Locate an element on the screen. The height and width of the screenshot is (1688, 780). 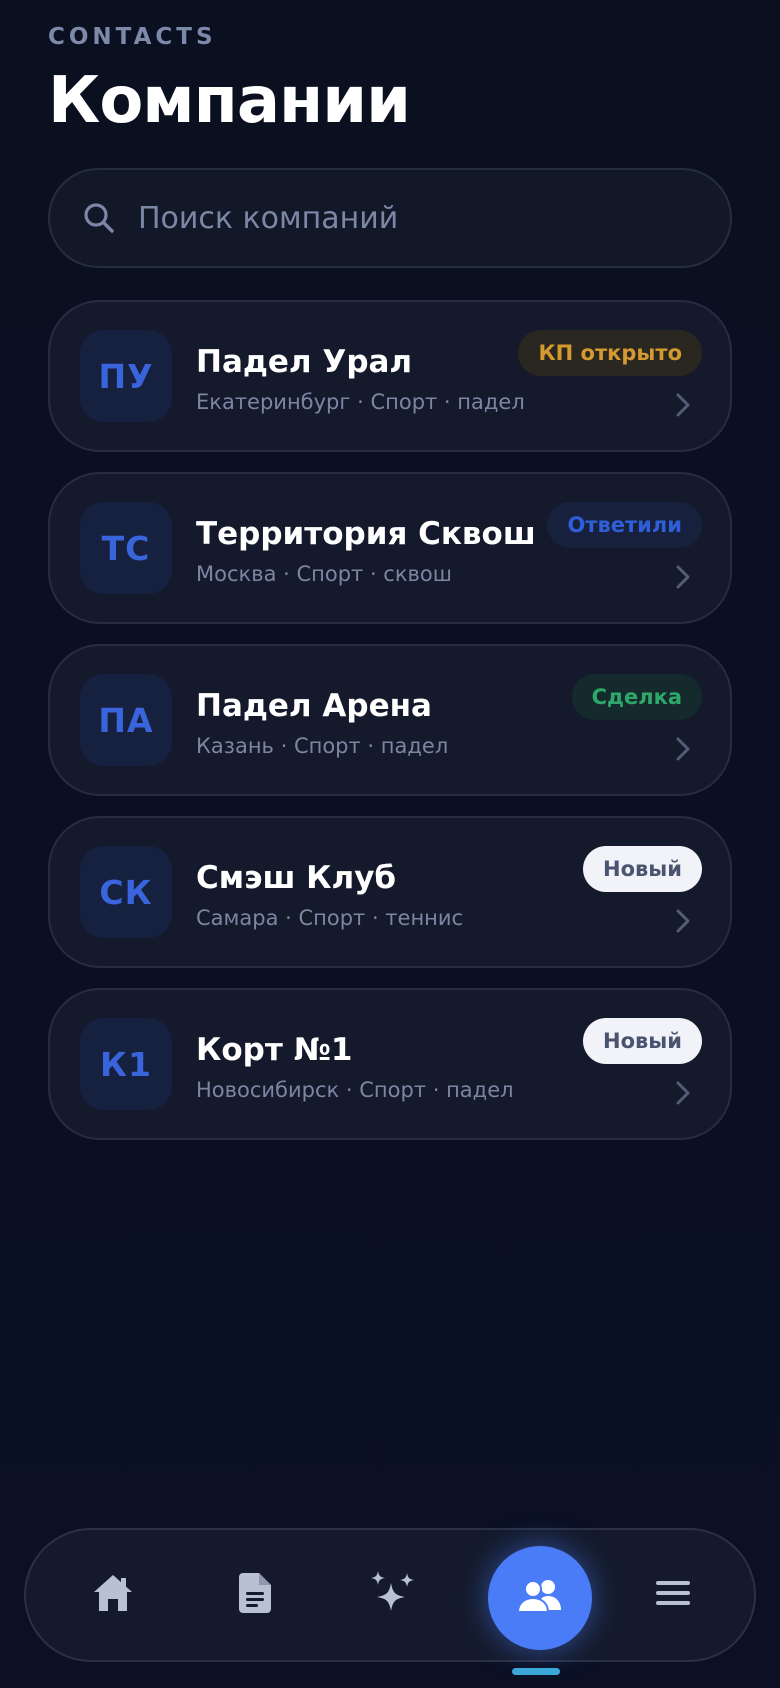
nav-active-indicator is located at coordinates (536, 1671).